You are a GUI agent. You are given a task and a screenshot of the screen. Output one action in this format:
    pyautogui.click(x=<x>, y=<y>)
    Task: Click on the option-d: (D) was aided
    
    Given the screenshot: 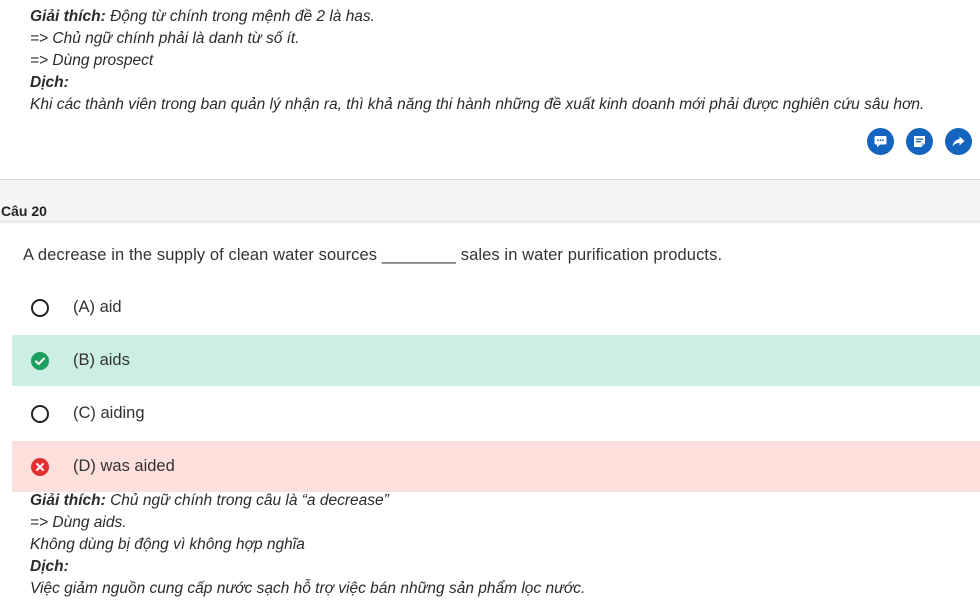 What is the action you would take?
    pyautogui.click(x=496, y=466)
    